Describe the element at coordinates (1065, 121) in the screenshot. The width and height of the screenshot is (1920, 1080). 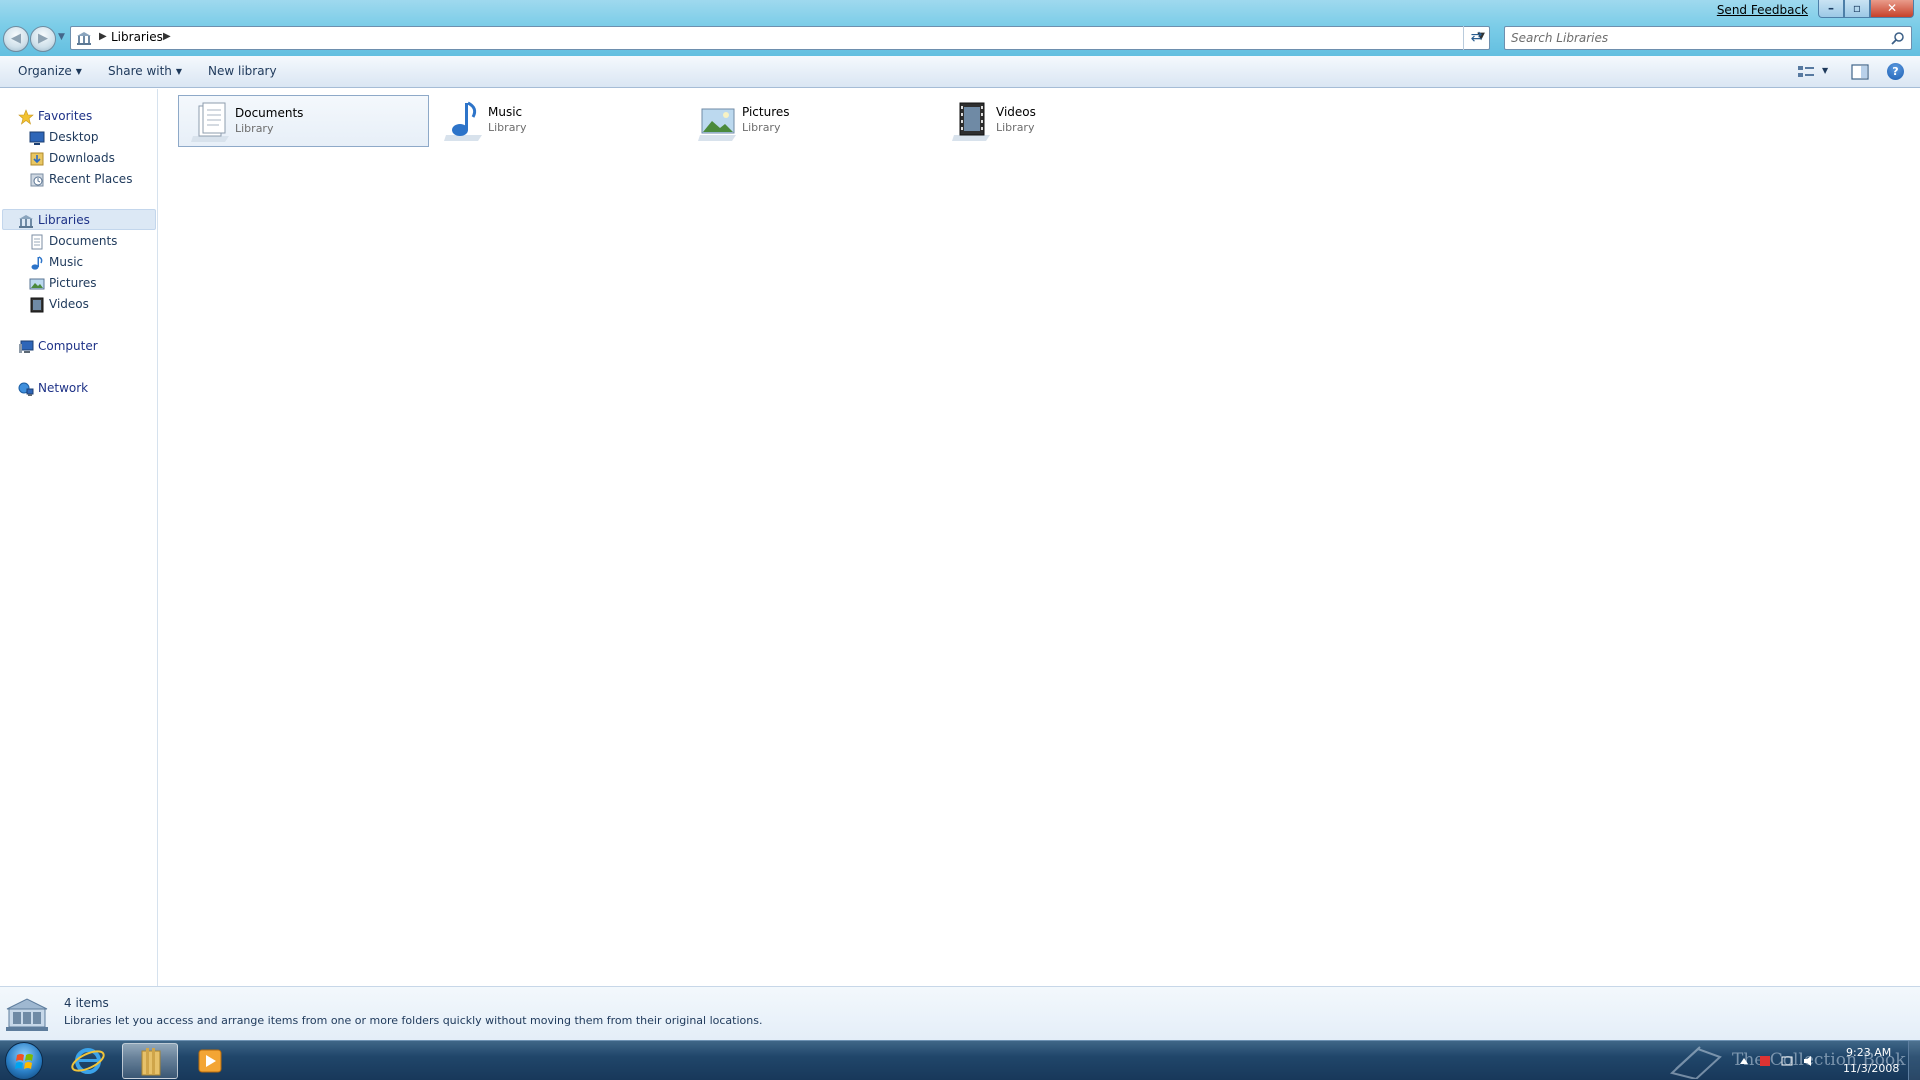
I see `library-videos: Videos Library` at that location.